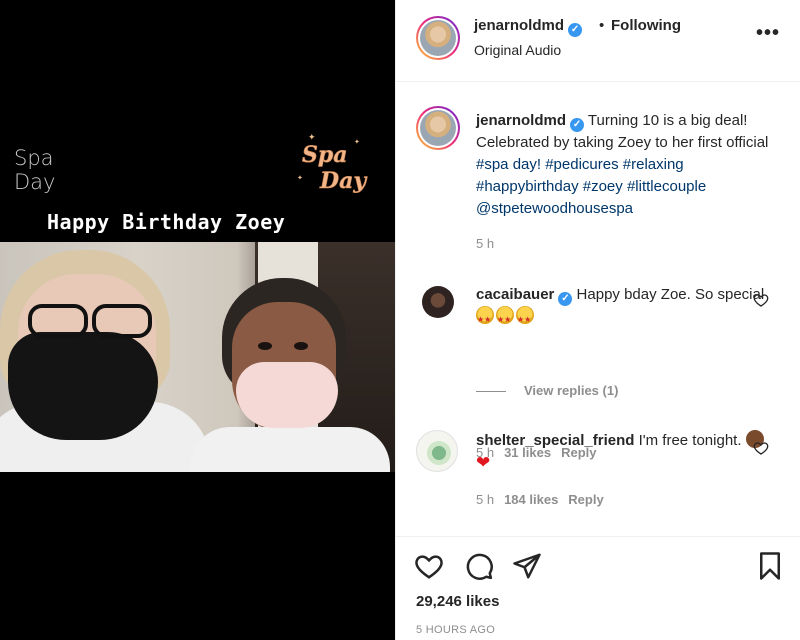 This screenshot has width=800, height=640. I want to click on comment-meta: 5 h 184 likes Reply, so click(540, 499).